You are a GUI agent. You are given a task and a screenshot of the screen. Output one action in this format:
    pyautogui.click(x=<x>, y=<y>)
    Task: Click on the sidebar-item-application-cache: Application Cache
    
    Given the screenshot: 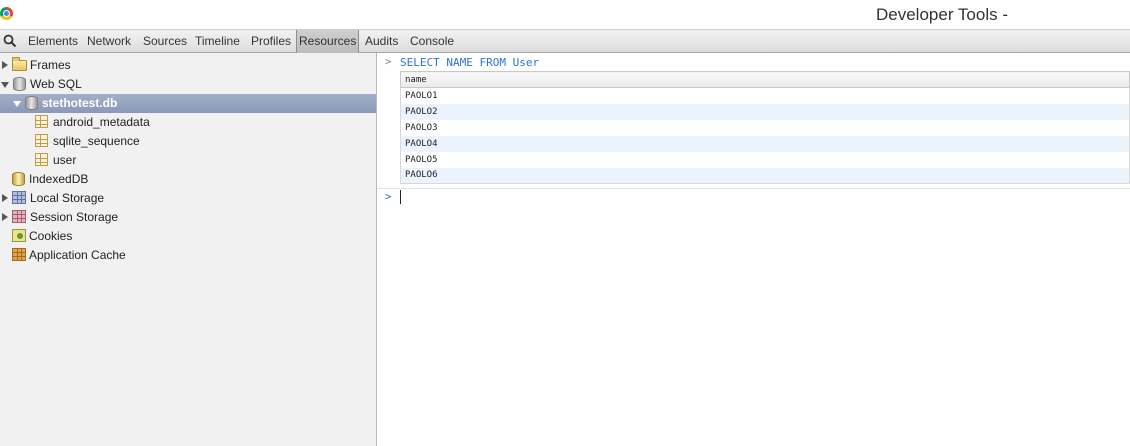 What is the action you would take?
    pyautogui.click(x=188, y=255)
    